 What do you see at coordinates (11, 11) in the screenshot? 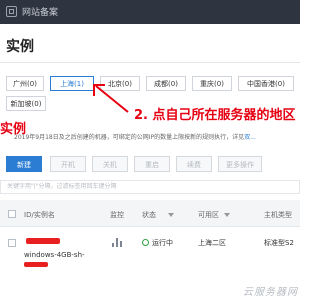
I see `filing-icon` at bounding box center [11, 11].